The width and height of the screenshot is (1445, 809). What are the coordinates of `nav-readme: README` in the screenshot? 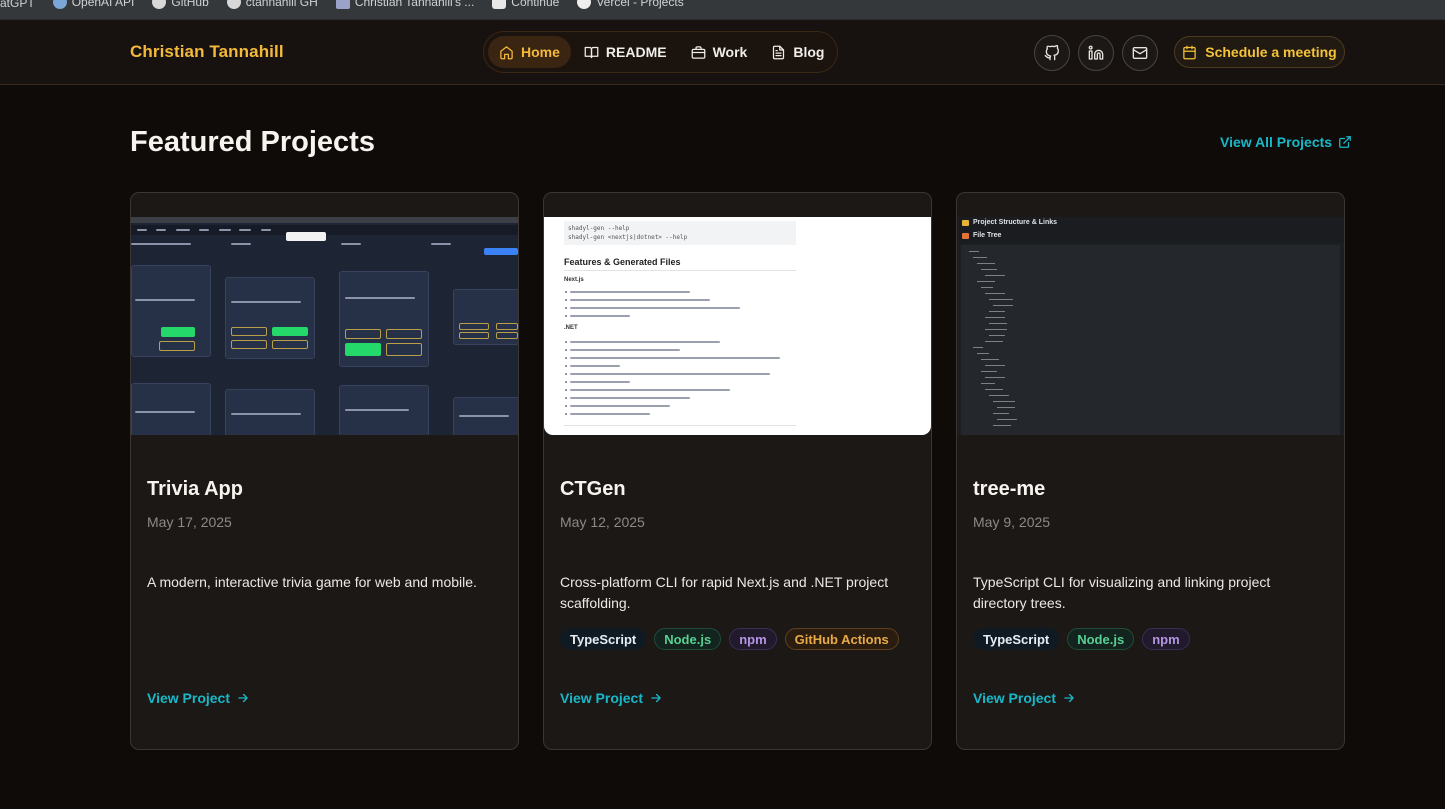 It's located at (625, 52).